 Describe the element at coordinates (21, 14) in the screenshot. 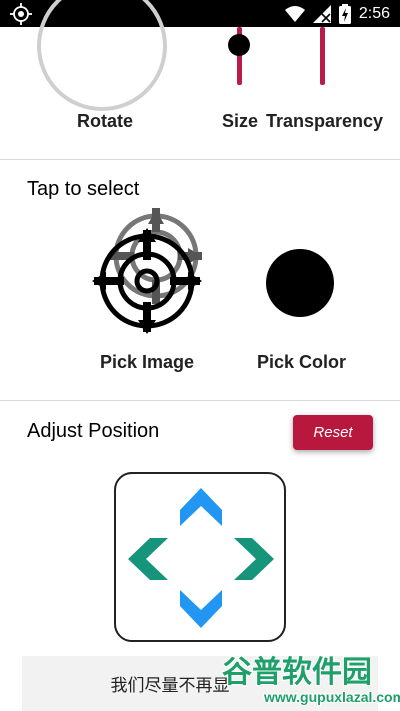

I see `gps-icon` at that location.